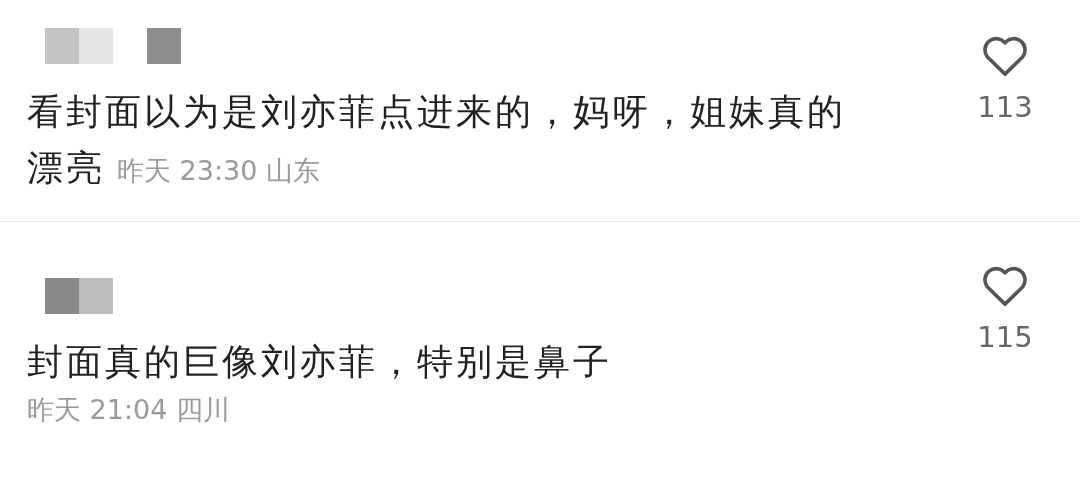 This screenshot has height=494, width=1080. What do you see at coordinates (128, 410) in the screenshot?
I see `comment-meta: 昨天 21:04 四川` at bounding box center [128, 410].